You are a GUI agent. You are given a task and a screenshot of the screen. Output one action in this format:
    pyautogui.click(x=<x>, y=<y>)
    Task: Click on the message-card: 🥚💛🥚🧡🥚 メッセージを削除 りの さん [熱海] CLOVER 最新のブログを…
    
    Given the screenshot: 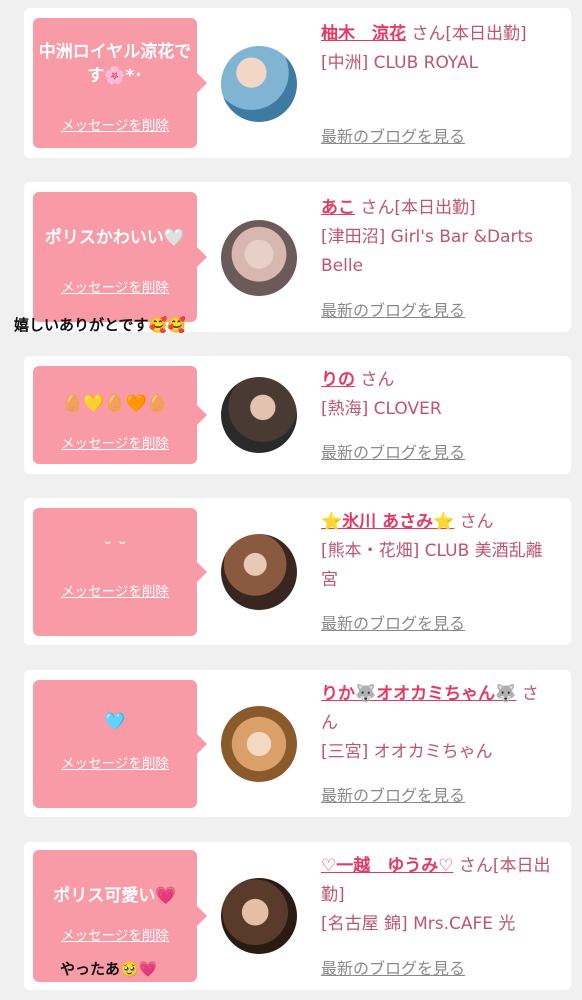 What is the action you would take?
    pyautogui.click(x=297, y=415)
    